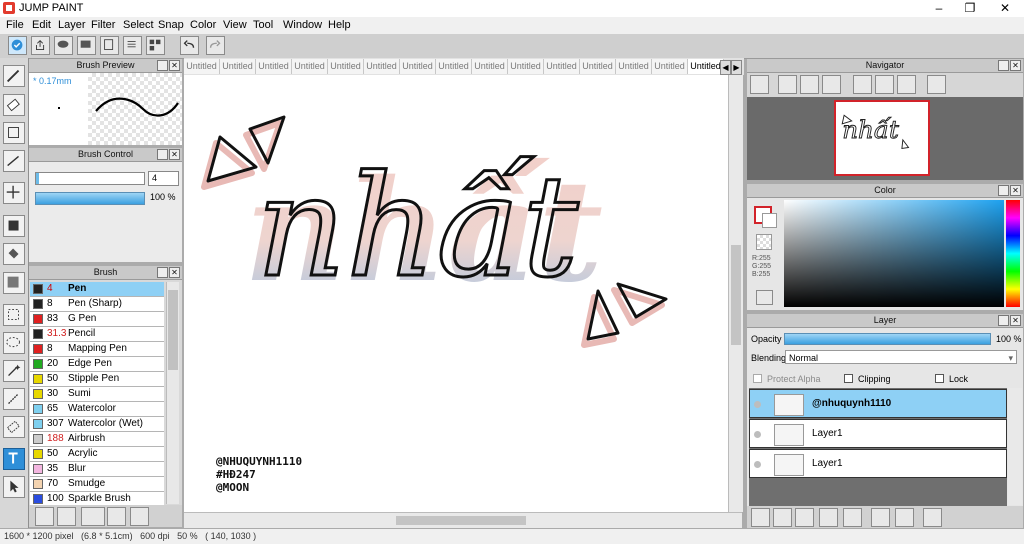 The height and width of the screenshot is (544, 1024). Describe the element at coordinates (97, 409) in the screenshot. I see `brush-item: 65 Watercolor` at that location.